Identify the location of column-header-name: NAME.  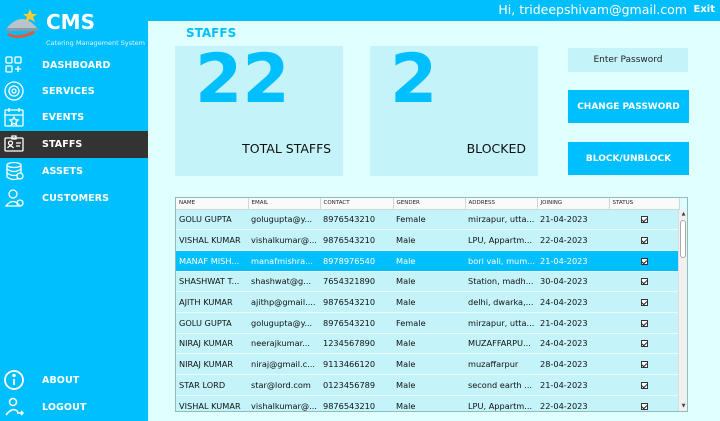
(212, 204).